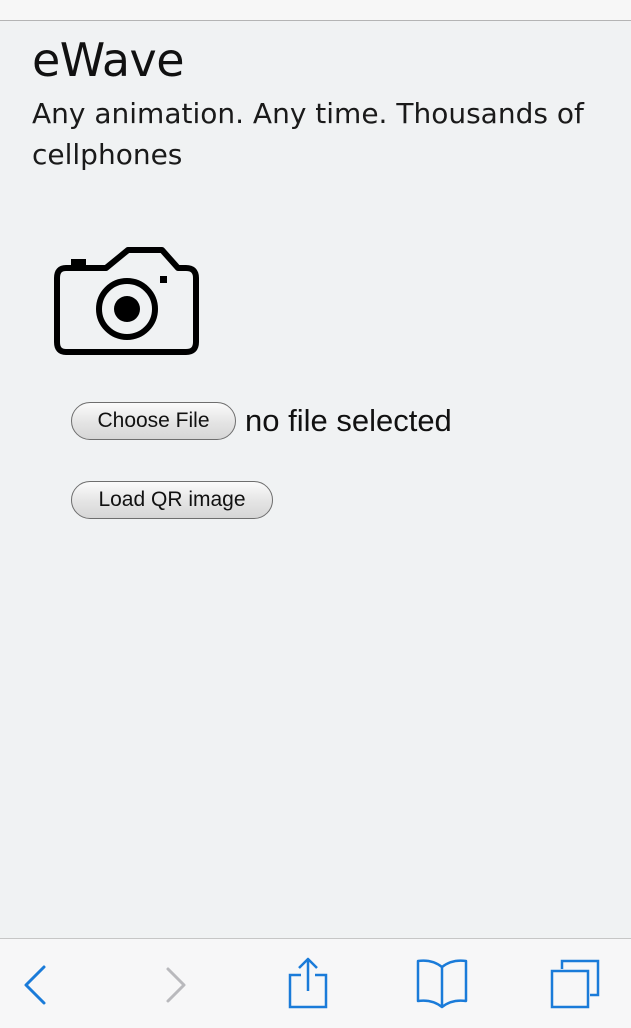 The height and width of the screenshot is (1028, 631). I want to click on back-icon, so click(35, 984).